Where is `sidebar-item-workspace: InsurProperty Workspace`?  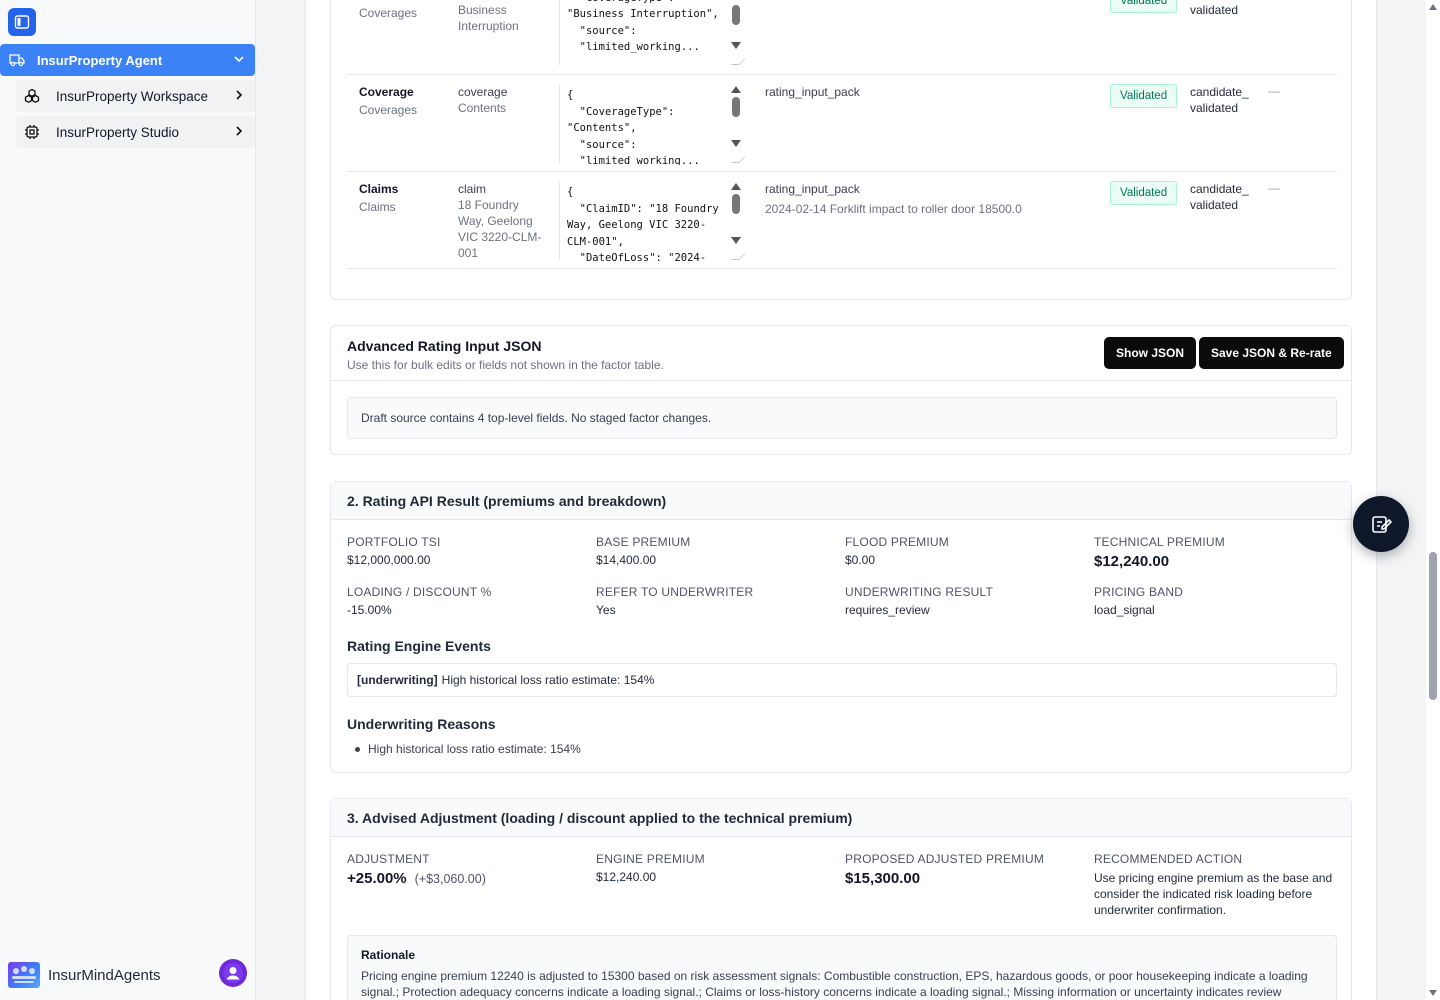
sidebar-item-workspace: InsurProperty Workspace is located at coordinates (135, 96).